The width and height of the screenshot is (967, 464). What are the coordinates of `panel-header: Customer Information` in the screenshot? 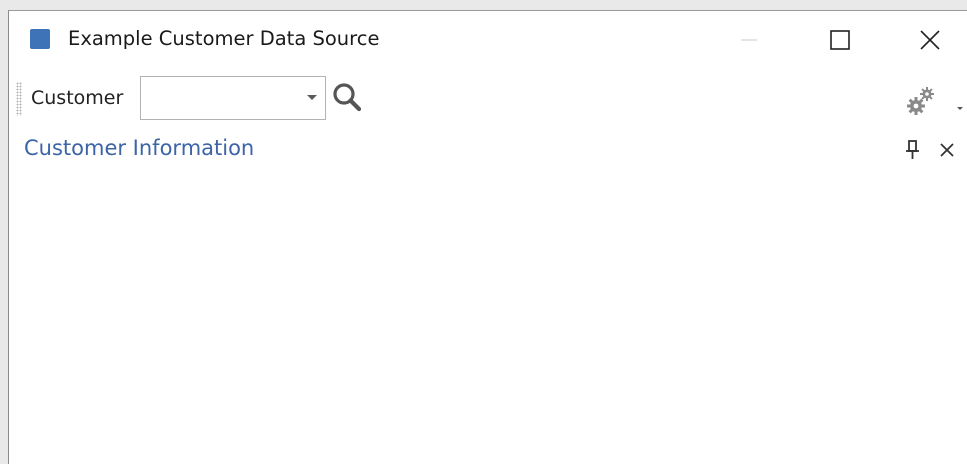 It's located at (488, 151).